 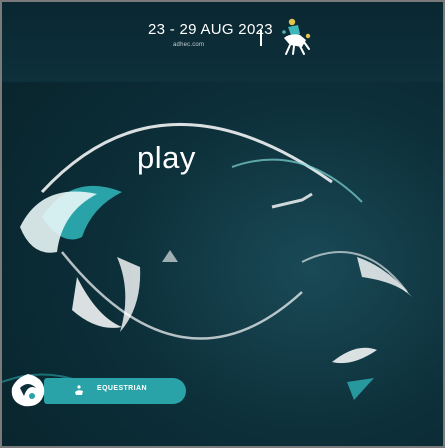 I want to click on rider-icon, so click(x=296, y=36).